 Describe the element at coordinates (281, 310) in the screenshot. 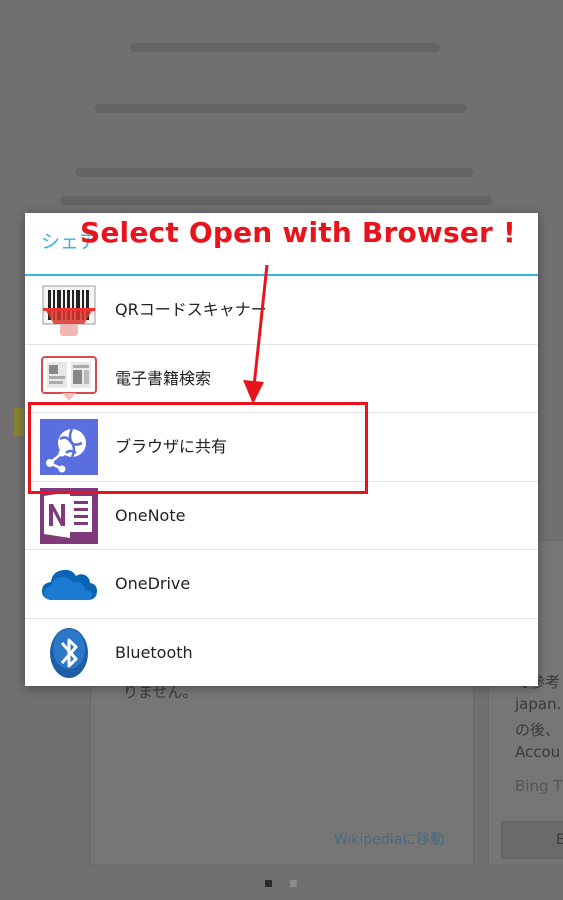

I see `share-item-qr-scanner: QRコードスキャナー` at that location.